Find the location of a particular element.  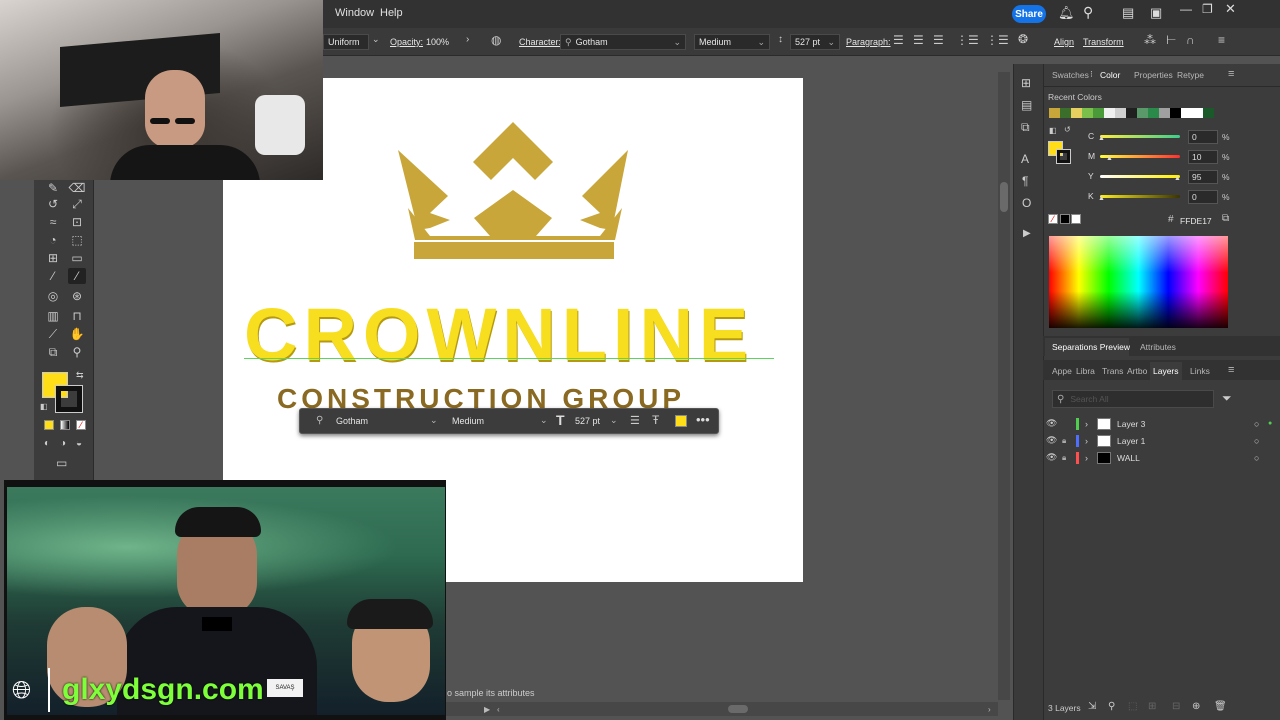

paragraph-icon: ☰ is located at coordinates (635, 420).